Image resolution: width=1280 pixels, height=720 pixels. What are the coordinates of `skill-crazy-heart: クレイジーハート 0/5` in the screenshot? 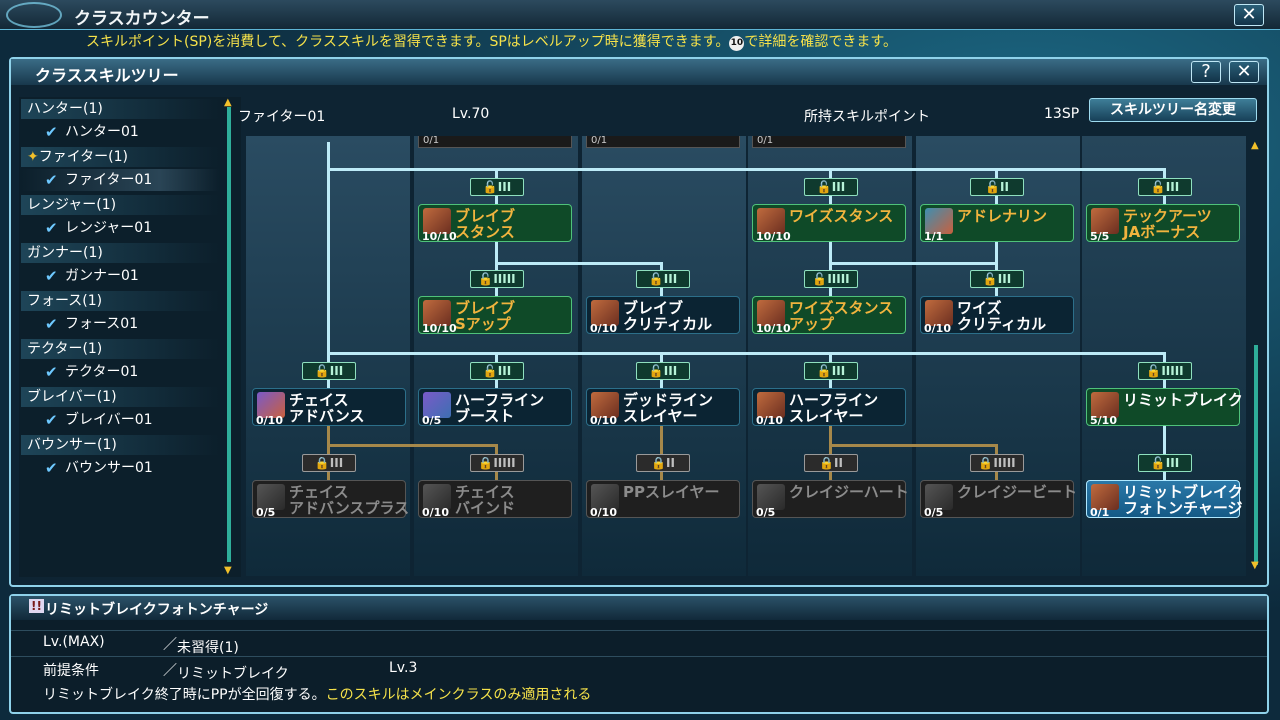 It's located at (830, 499).